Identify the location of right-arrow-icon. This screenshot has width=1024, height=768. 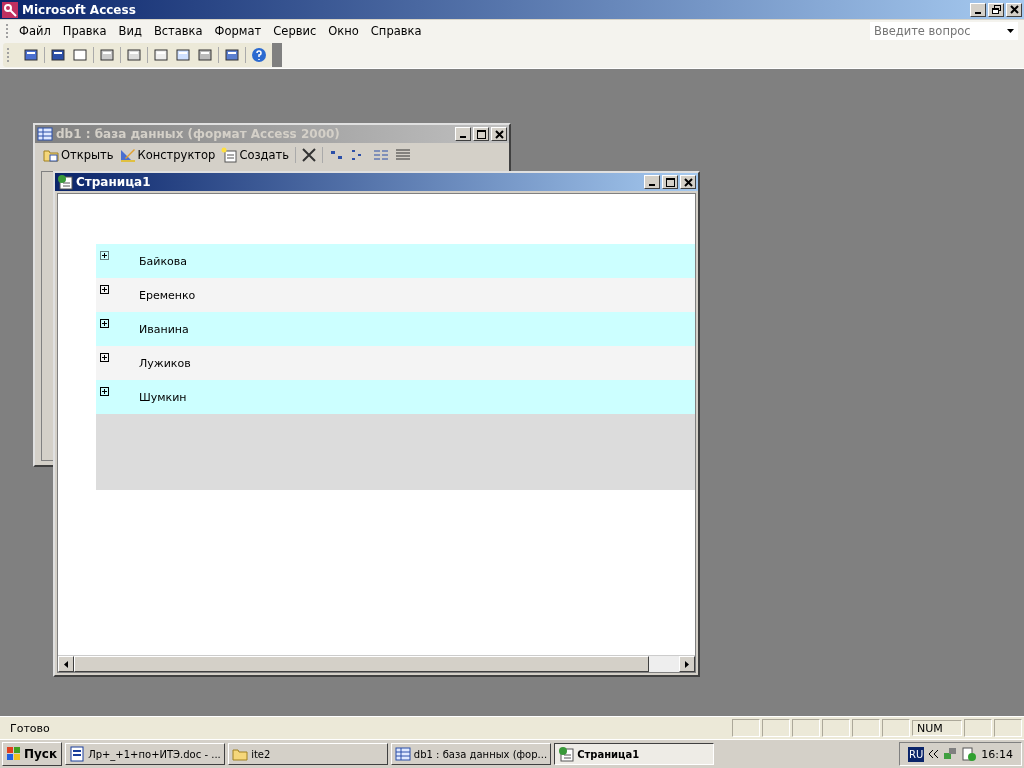
(687, 664).